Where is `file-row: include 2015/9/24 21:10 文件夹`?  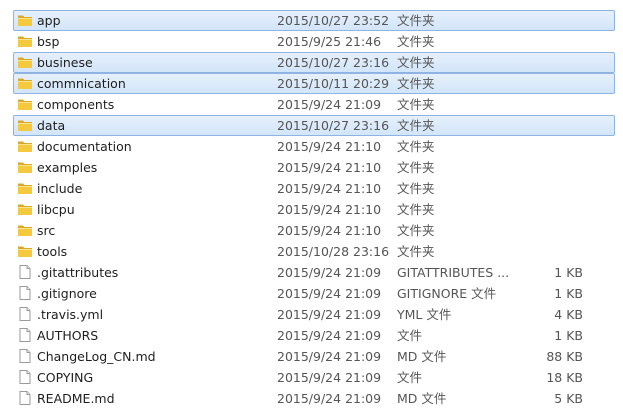 file-row: include 2015/9/24 21:10 文件夹 is located at coordinates (314, 188).